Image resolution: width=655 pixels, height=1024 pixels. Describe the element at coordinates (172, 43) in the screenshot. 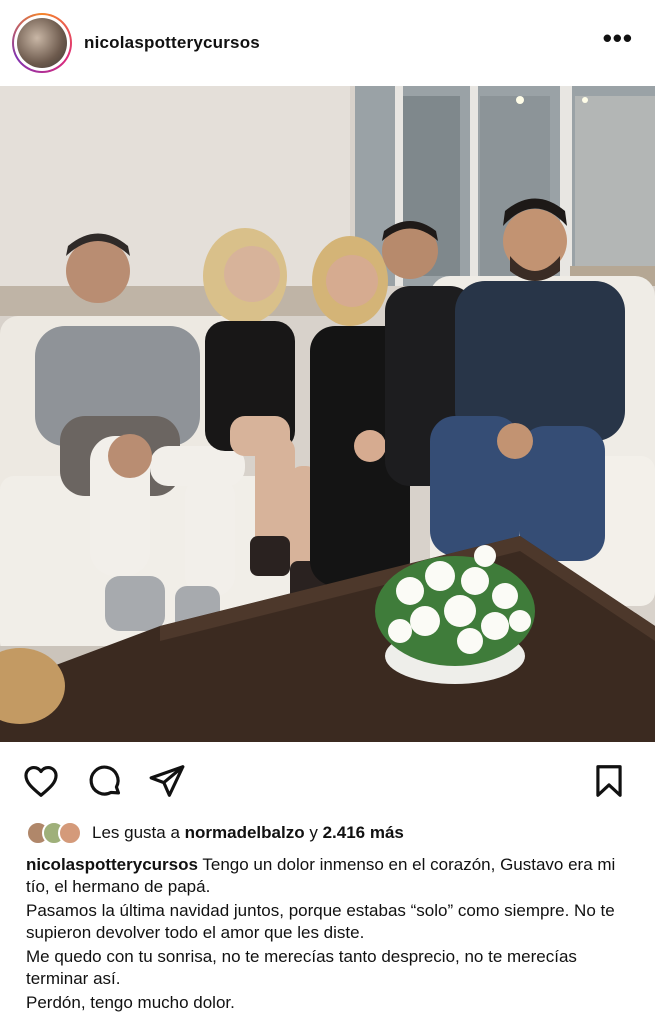

I see `post-username: nicolaspotterycursos` at that location.